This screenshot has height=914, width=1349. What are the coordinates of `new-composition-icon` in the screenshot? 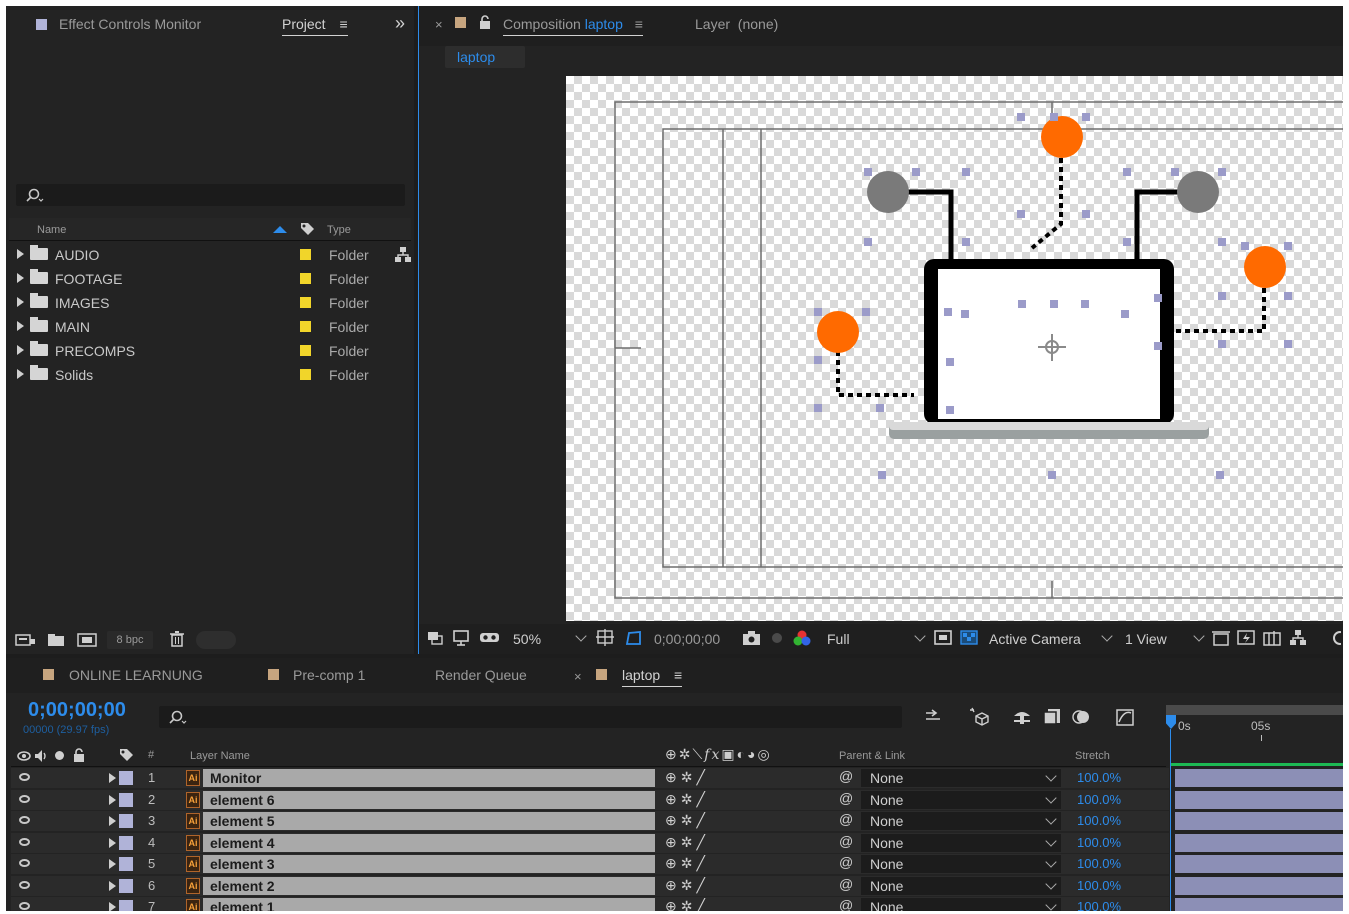 It's located at (88, 640).